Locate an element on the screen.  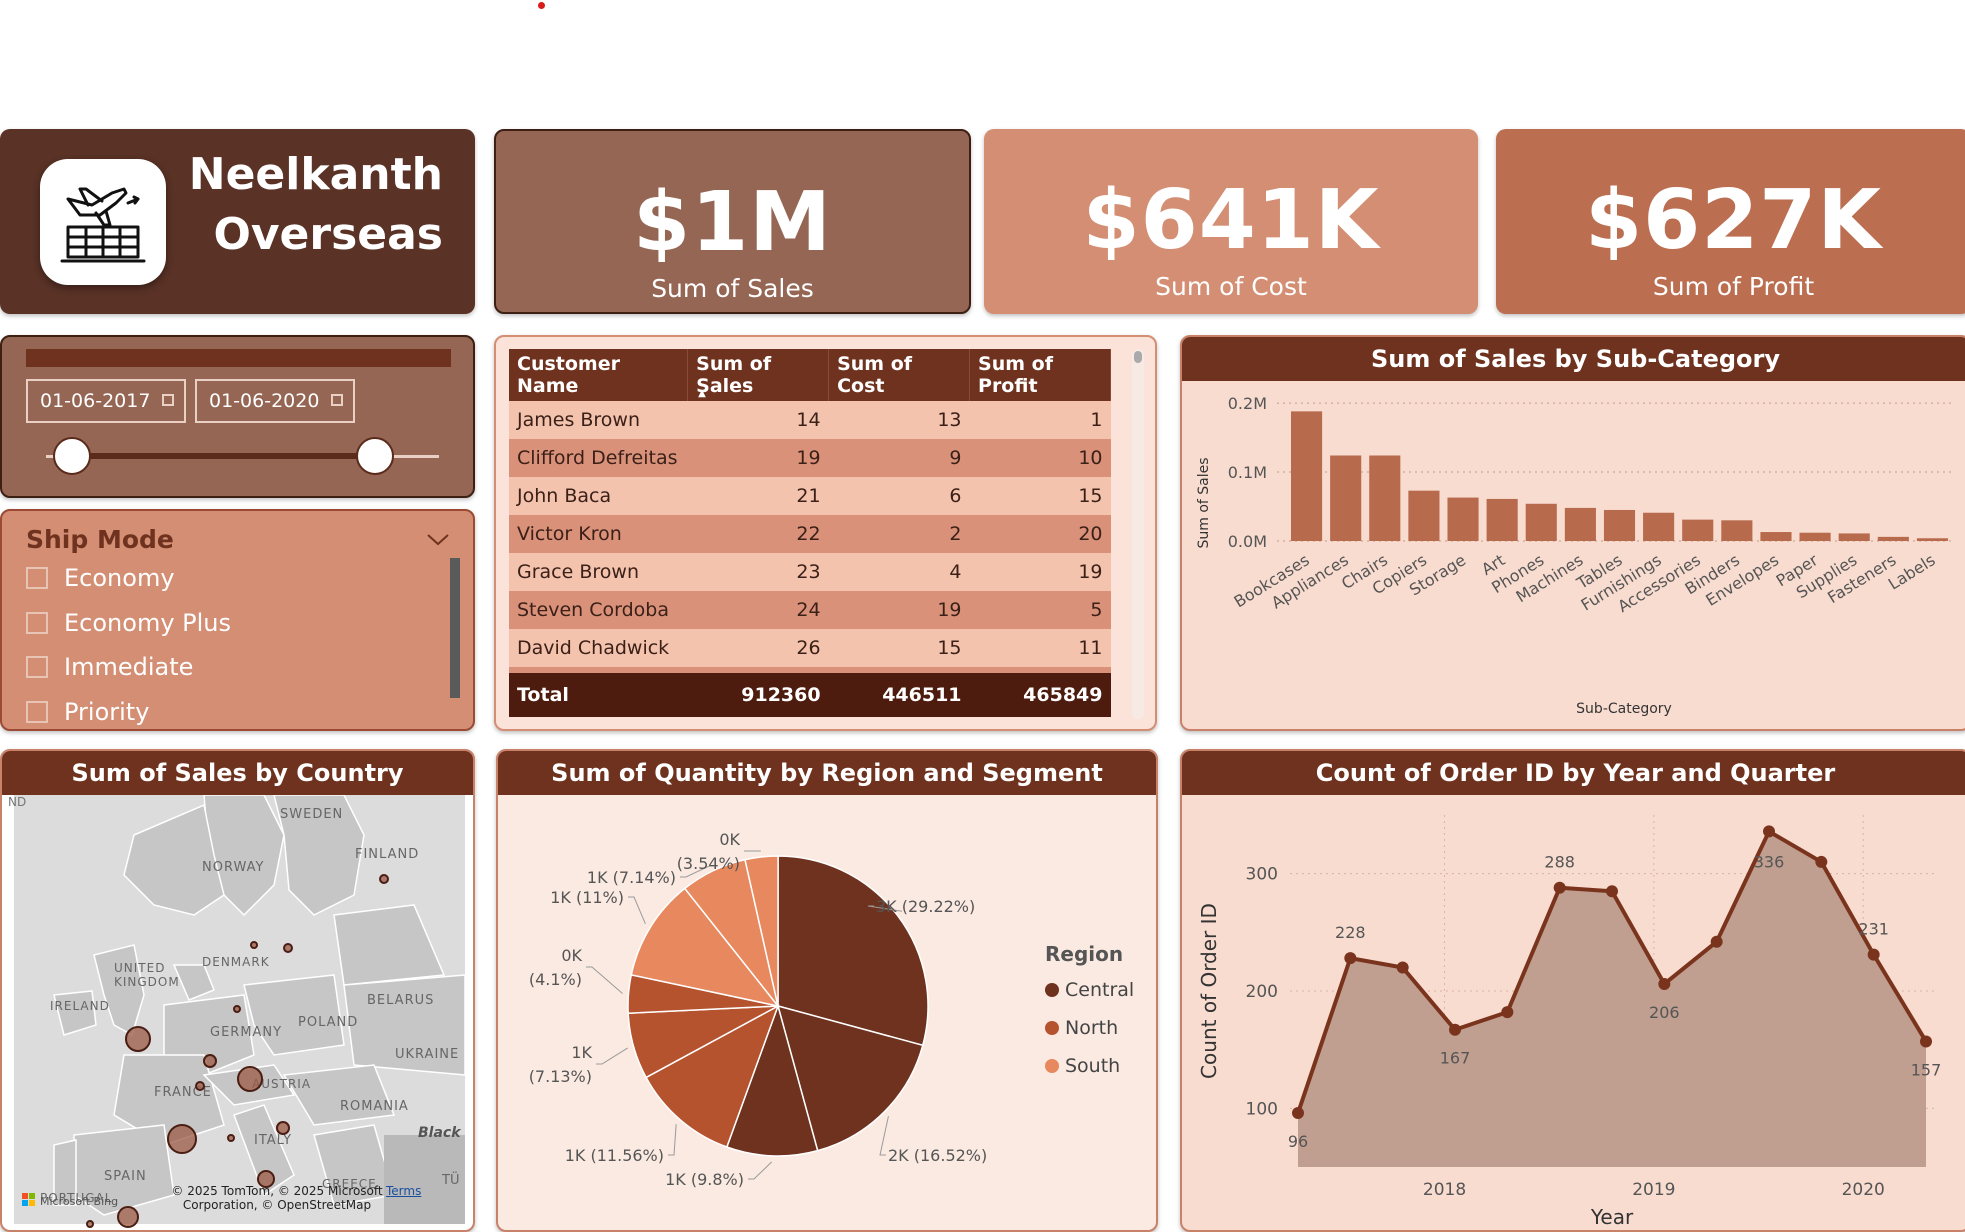
data-label: 167 is located at coordinates (1455, 1058).